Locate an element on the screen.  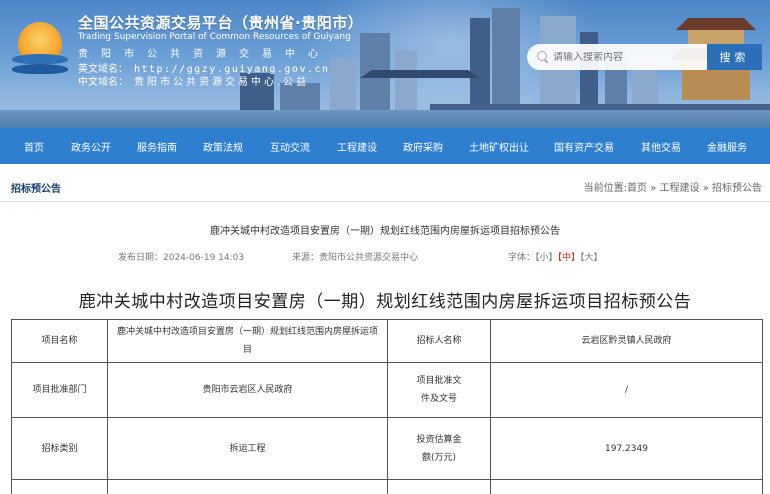
table-cell-label: 项目批准文件及文号 is located at coordinates (439, 390).